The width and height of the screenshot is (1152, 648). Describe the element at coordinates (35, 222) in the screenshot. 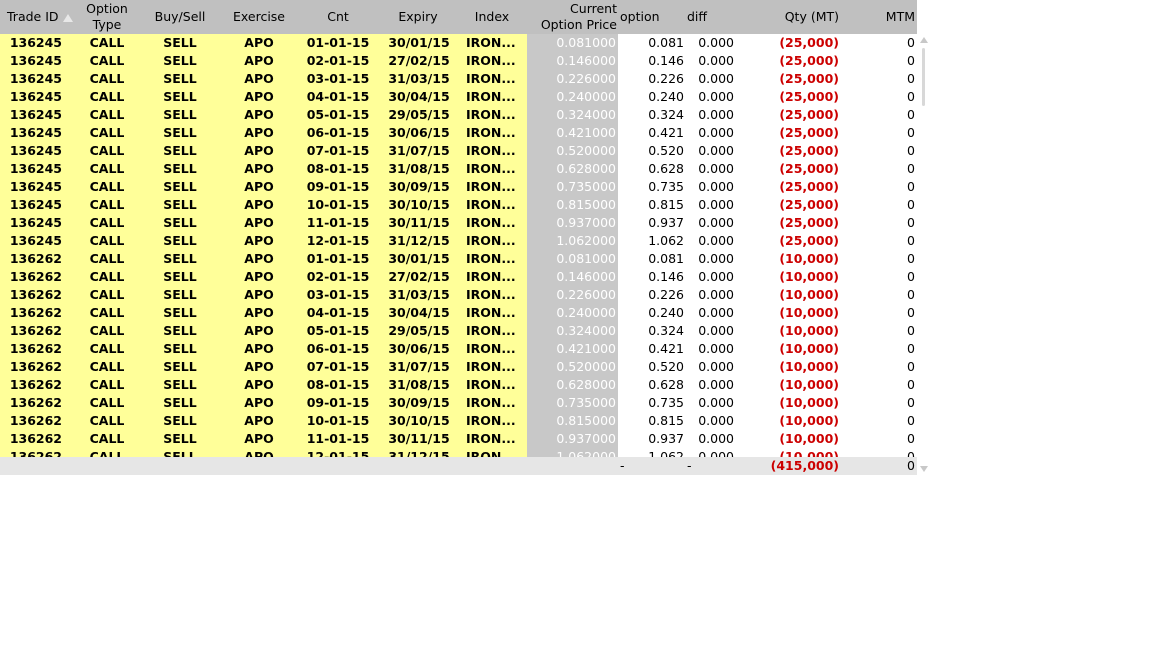

I see `cell-trade-id: 136245` at that location.